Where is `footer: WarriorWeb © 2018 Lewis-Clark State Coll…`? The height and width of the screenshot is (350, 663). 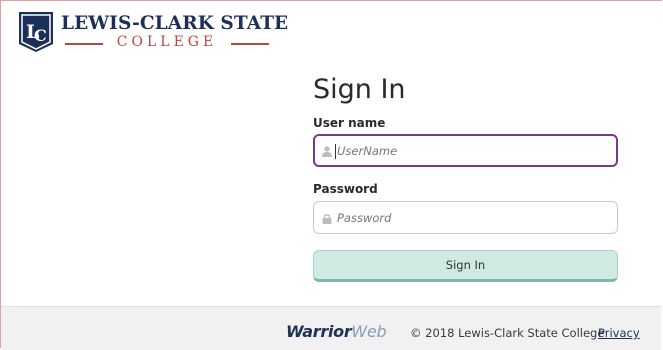 footer: WarriorWeb © 2018 Lewis-Clark State Coll… is located at coordinates (331, 328).